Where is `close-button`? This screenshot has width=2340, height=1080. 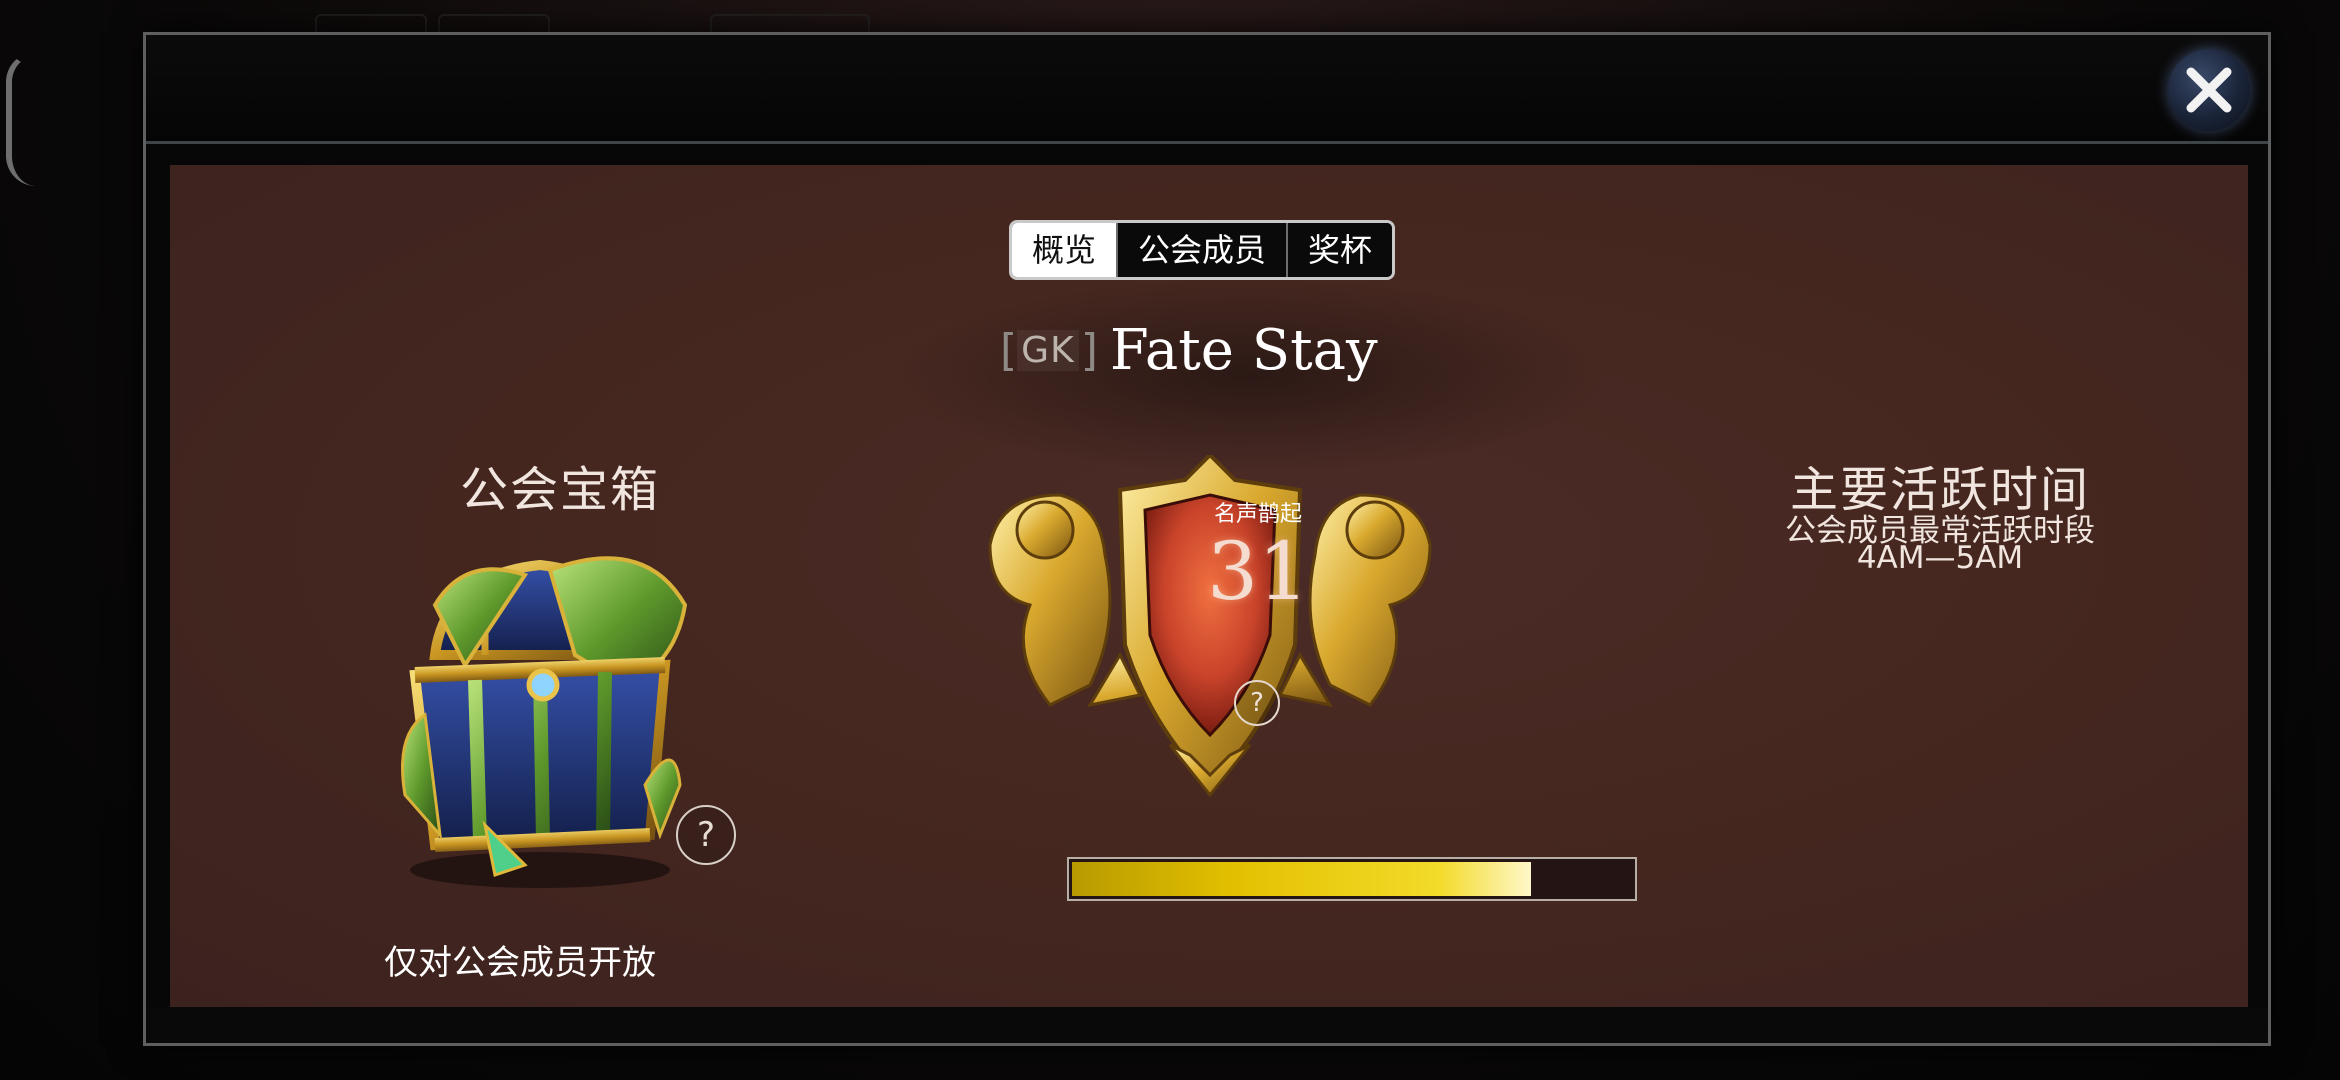 close-button is located at coordinates (2209, 90).